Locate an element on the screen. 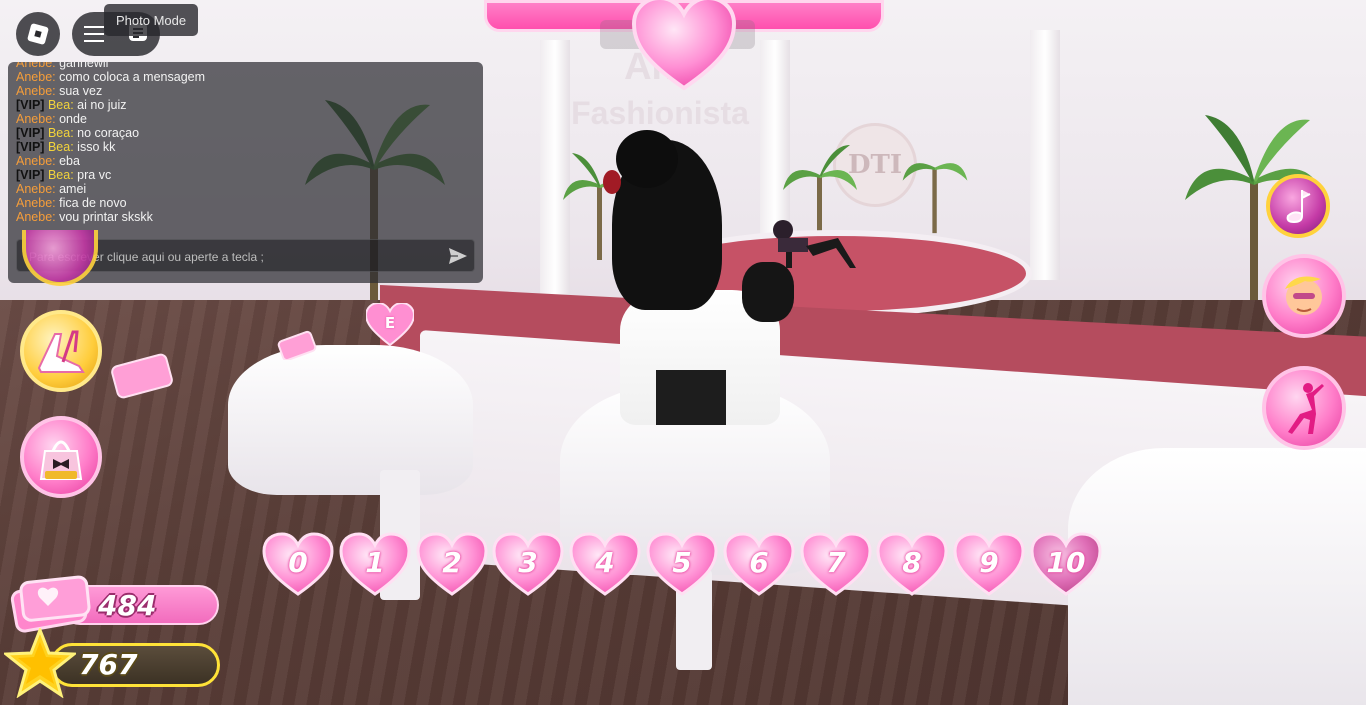 Image resolution: width=1366 pixels, height=705 pixels. rating-heart-0: 0 is located at coordinates (298, 564).